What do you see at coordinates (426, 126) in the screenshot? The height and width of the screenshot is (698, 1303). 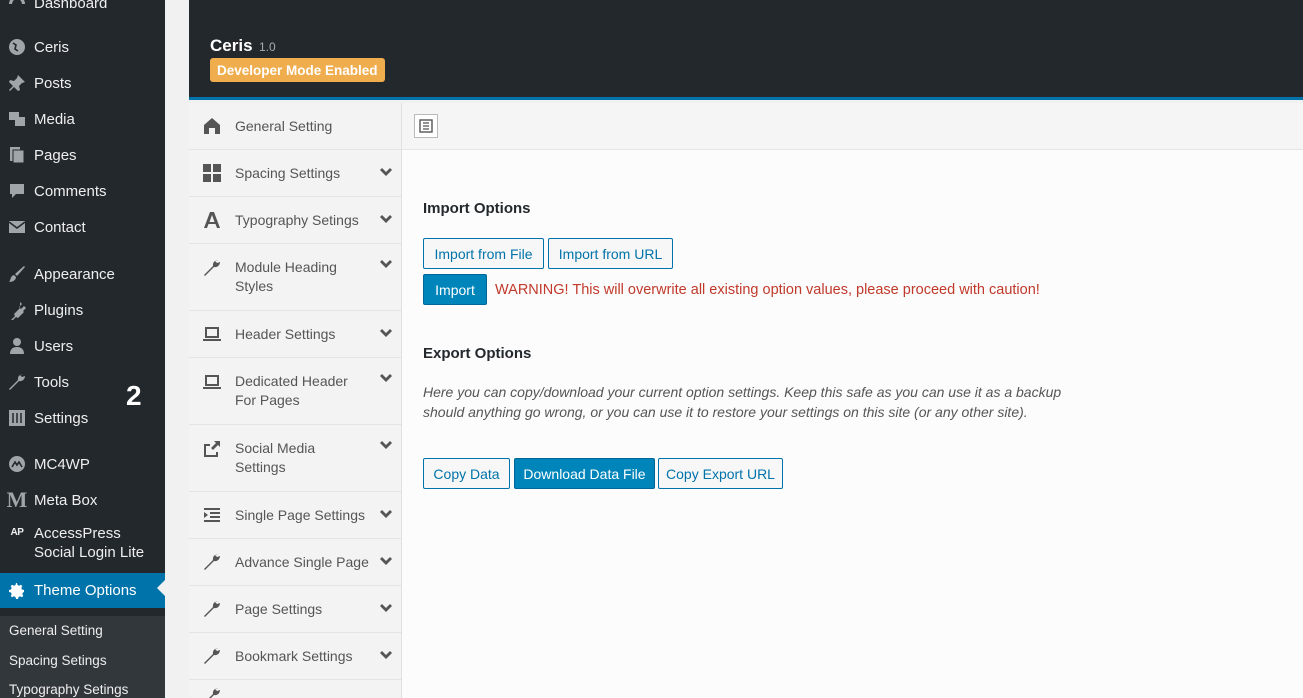 I see `expand-options-button` at bounding box center [426, 126].